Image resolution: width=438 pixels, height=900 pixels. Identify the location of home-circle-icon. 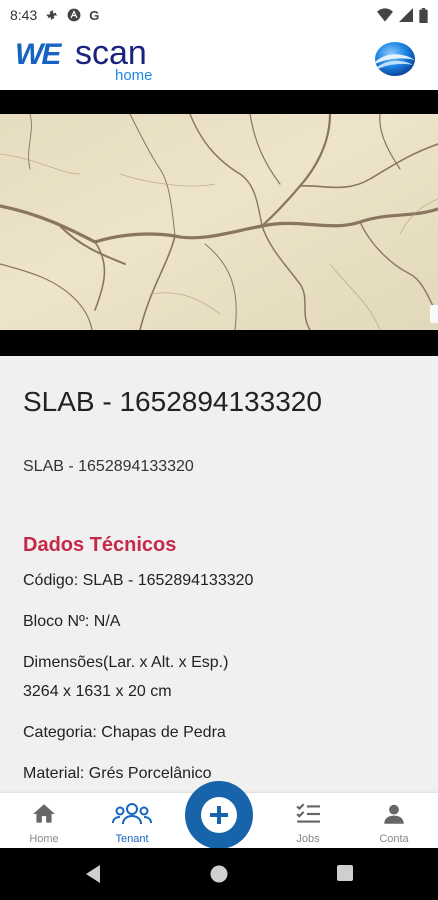
(219, 874).